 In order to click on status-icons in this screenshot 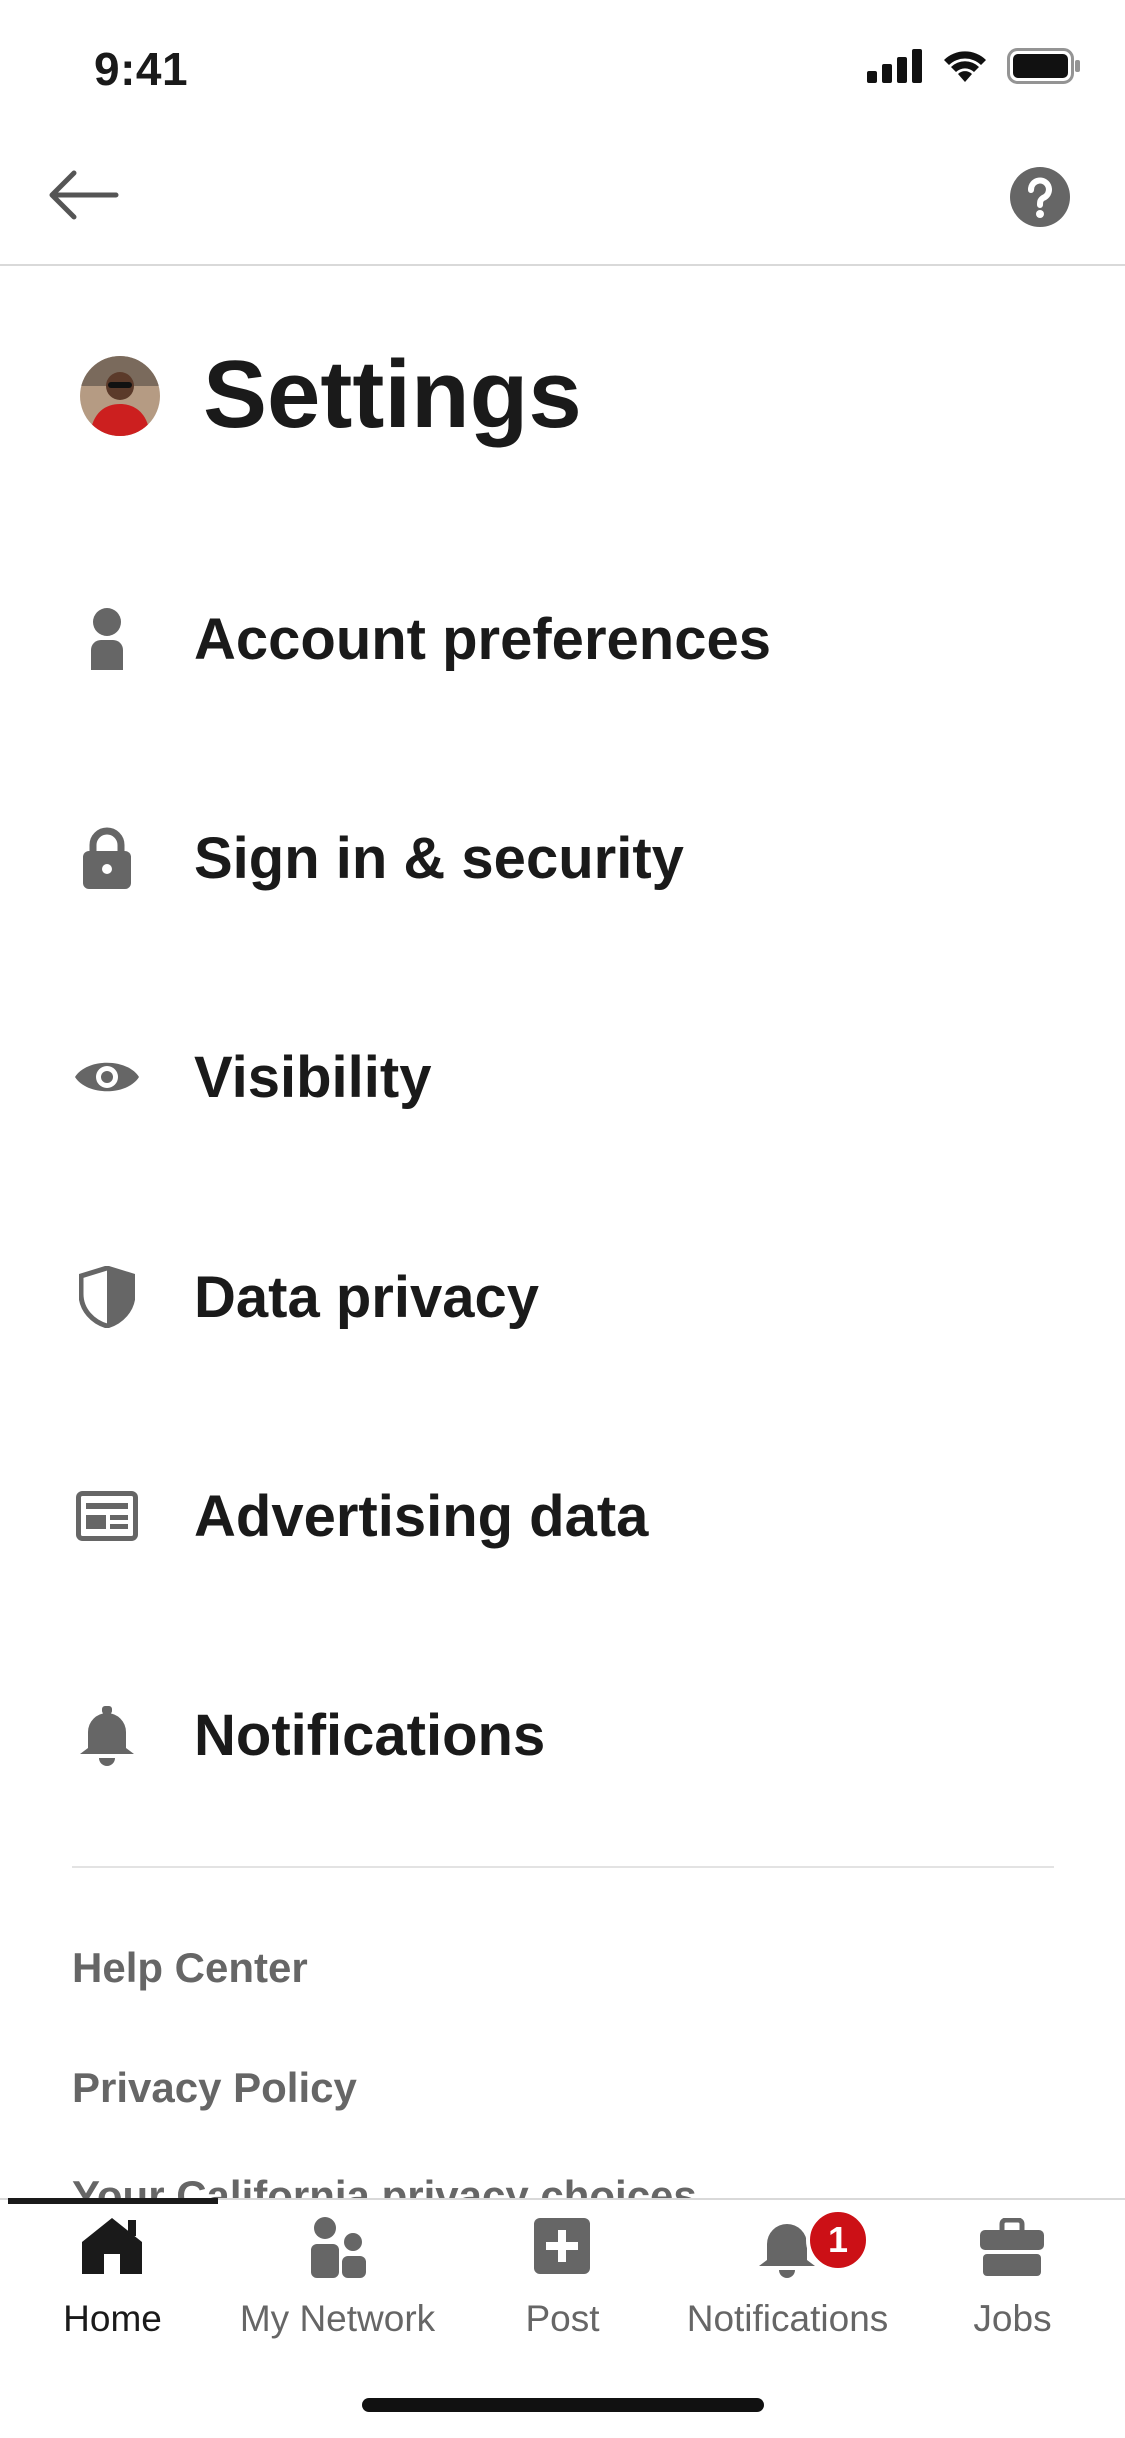, I will do `click(974, 66)`.